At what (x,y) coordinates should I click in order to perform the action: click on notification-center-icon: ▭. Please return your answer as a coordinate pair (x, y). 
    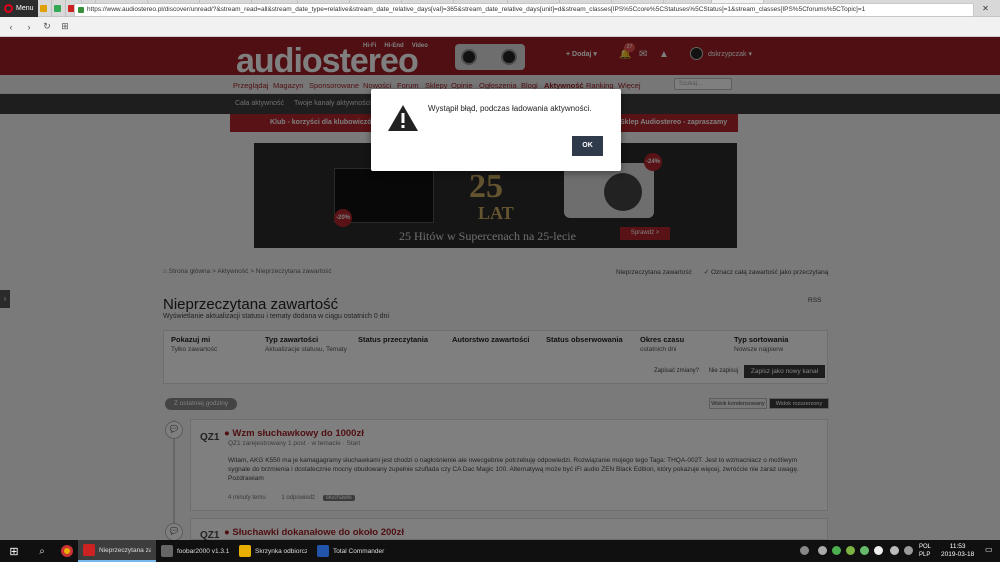
    Looking at the image, I should click on (990, 551).